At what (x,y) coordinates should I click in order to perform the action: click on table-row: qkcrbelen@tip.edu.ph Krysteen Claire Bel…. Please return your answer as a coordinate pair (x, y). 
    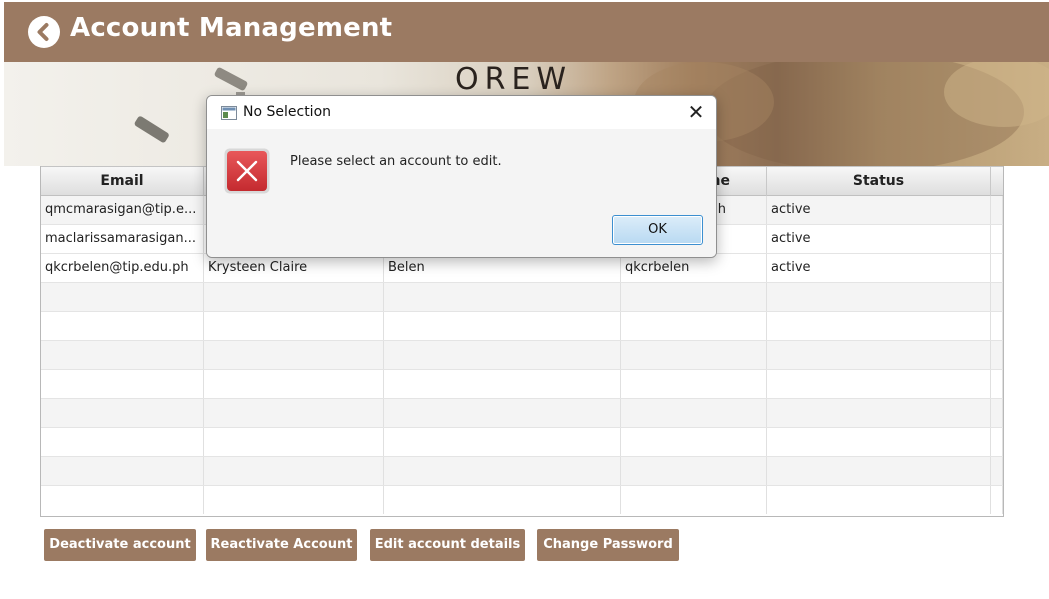
    Looking at the image, I should click on (522, 268).